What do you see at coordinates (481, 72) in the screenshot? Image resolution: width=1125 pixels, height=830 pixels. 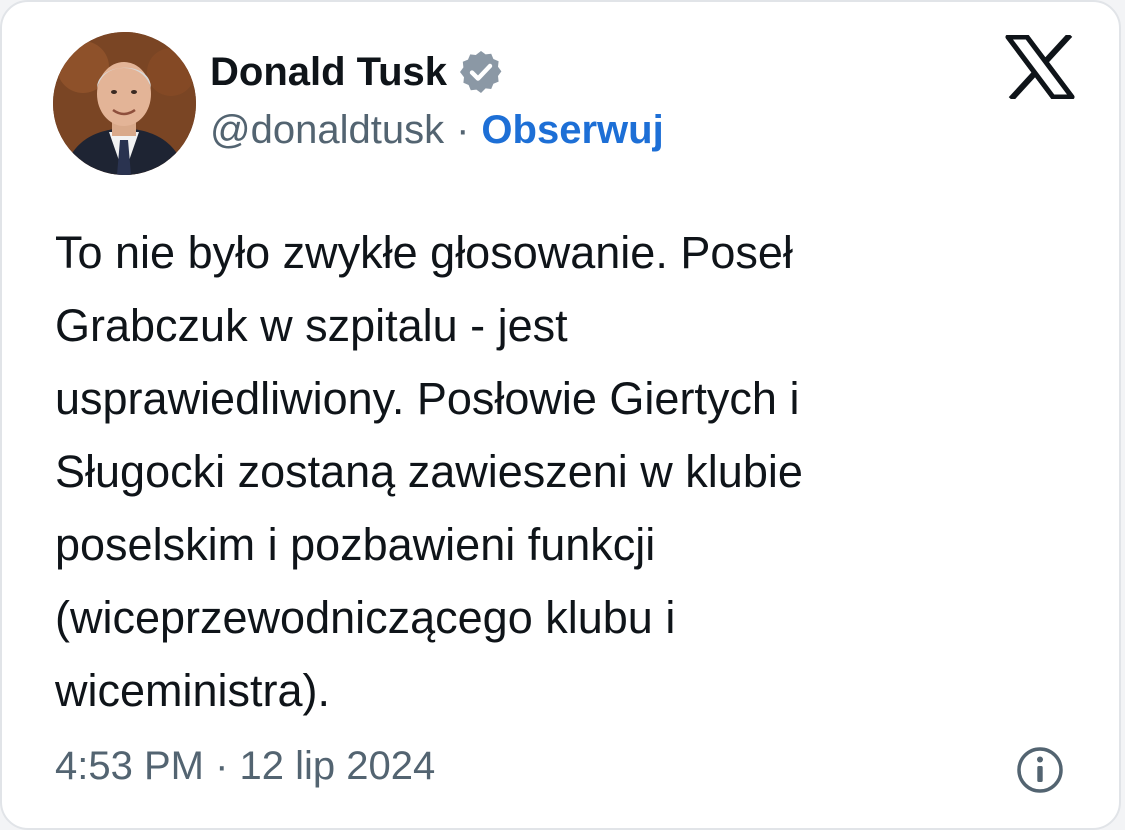 I see `verified-badge-icon` at bounding box center [481, 72].